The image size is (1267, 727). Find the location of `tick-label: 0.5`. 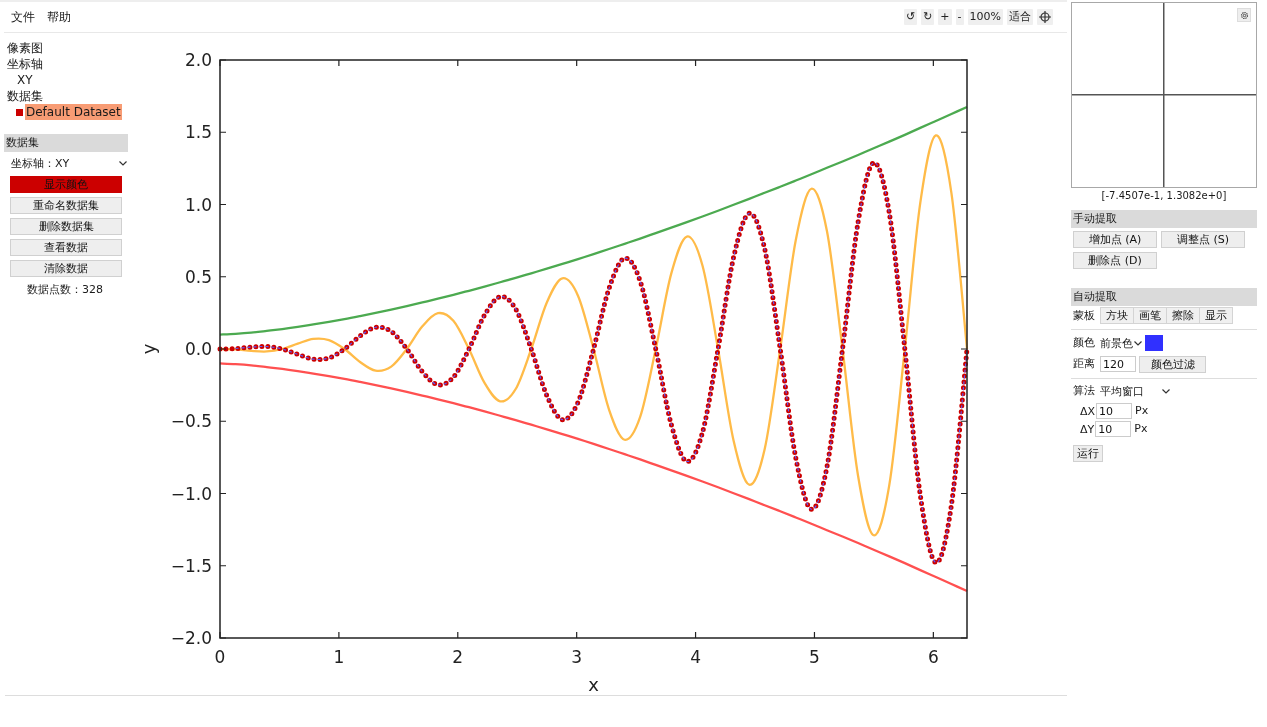

tick-label: 0.5 is located at coordinates (198, 276).